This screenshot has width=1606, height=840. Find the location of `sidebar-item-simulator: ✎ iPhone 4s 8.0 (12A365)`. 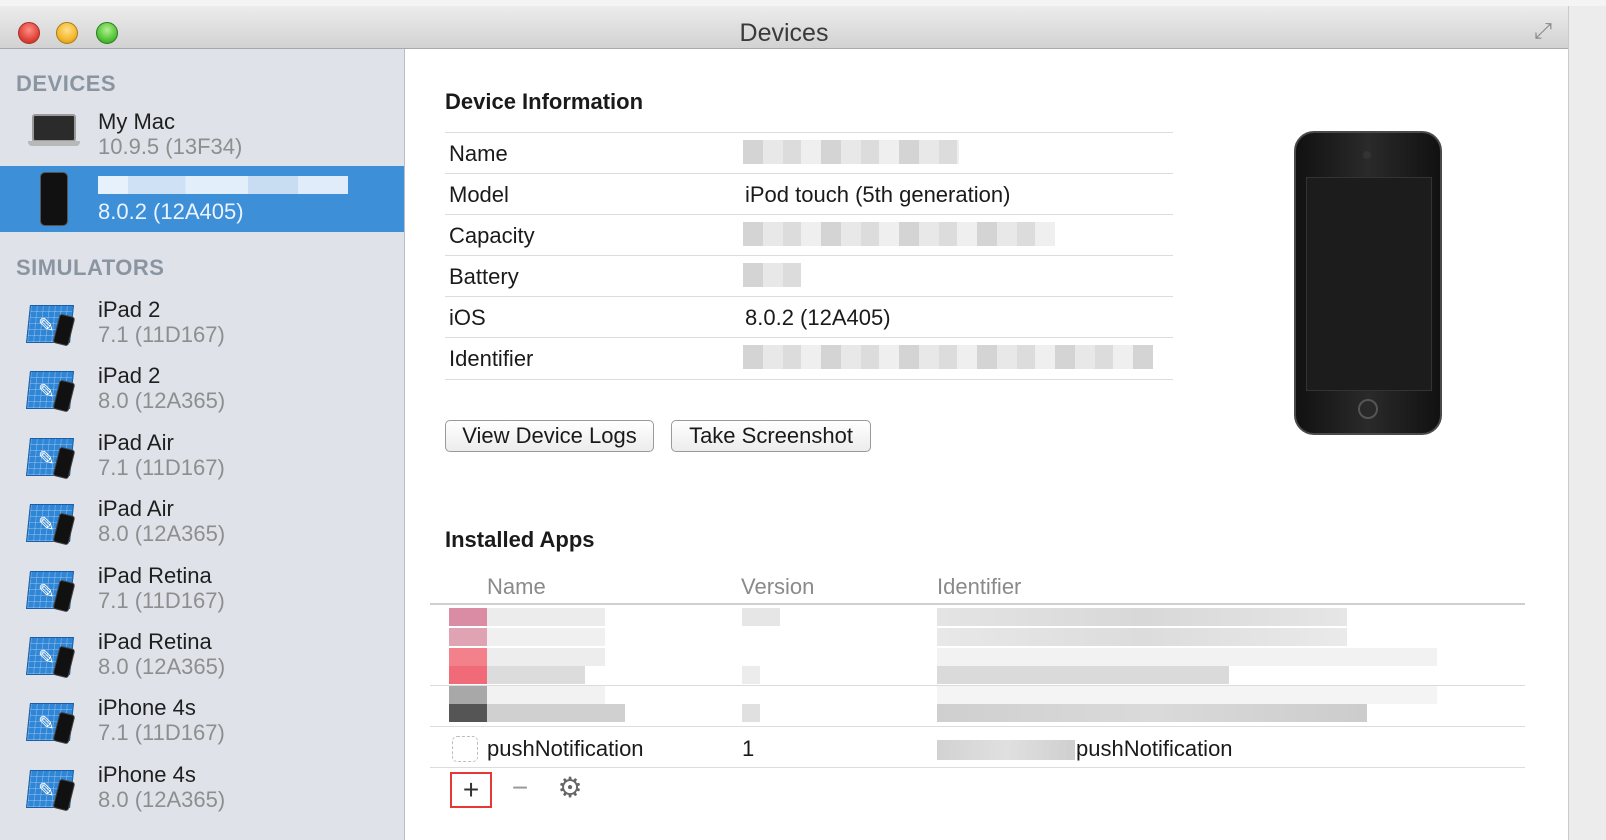

sidebar-item-simulator: ✎ iPhone 4s 8.0 (12A365) is located at coordinates (202, 787).